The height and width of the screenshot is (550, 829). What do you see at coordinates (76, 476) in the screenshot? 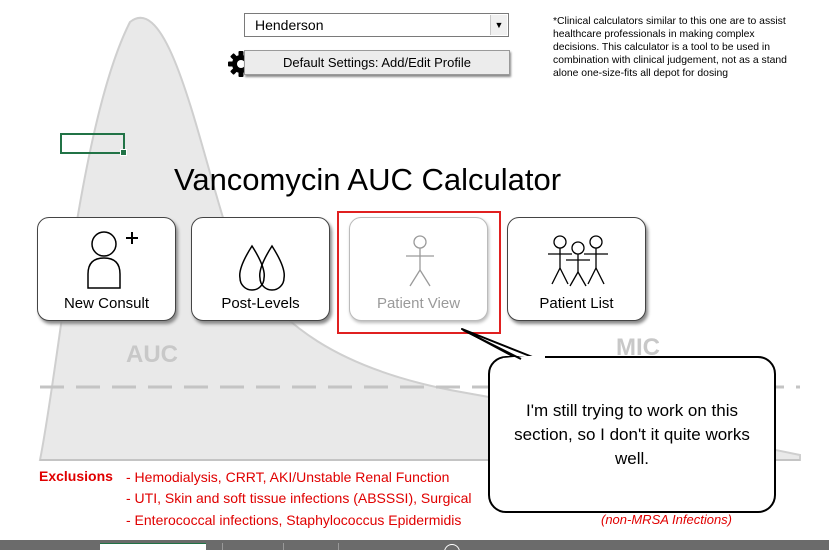
I see `exclusions-label: Exclusions` at bounding box center [76, 476].